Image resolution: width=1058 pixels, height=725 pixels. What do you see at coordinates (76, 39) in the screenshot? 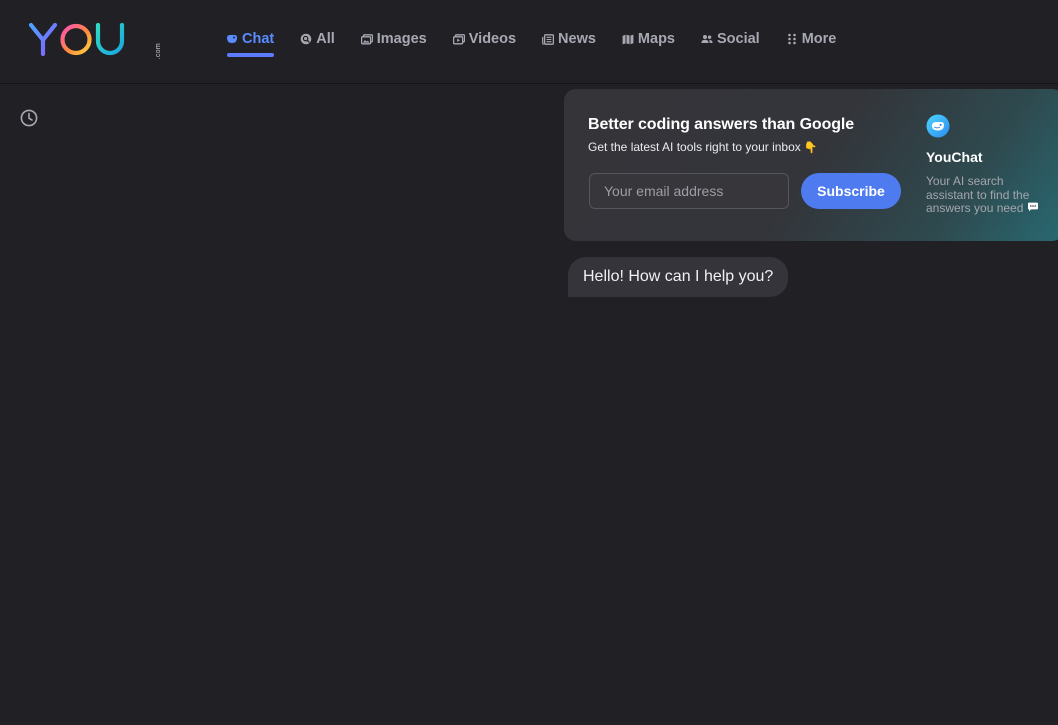
I see `you-logo-mark` at bounding box center [76, 39].